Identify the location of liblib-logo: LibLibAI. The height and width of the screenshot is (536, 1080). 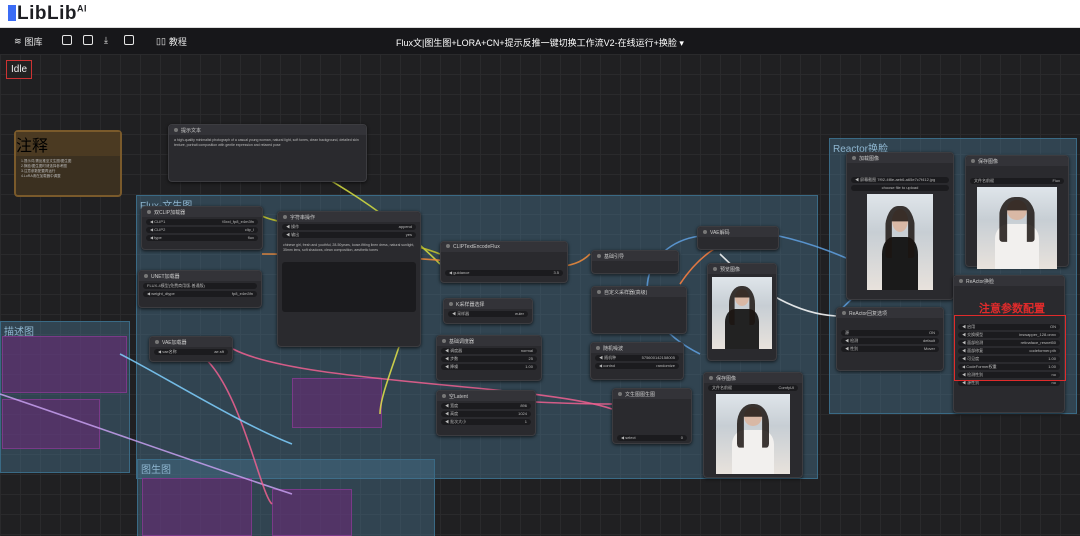
(47, 14).